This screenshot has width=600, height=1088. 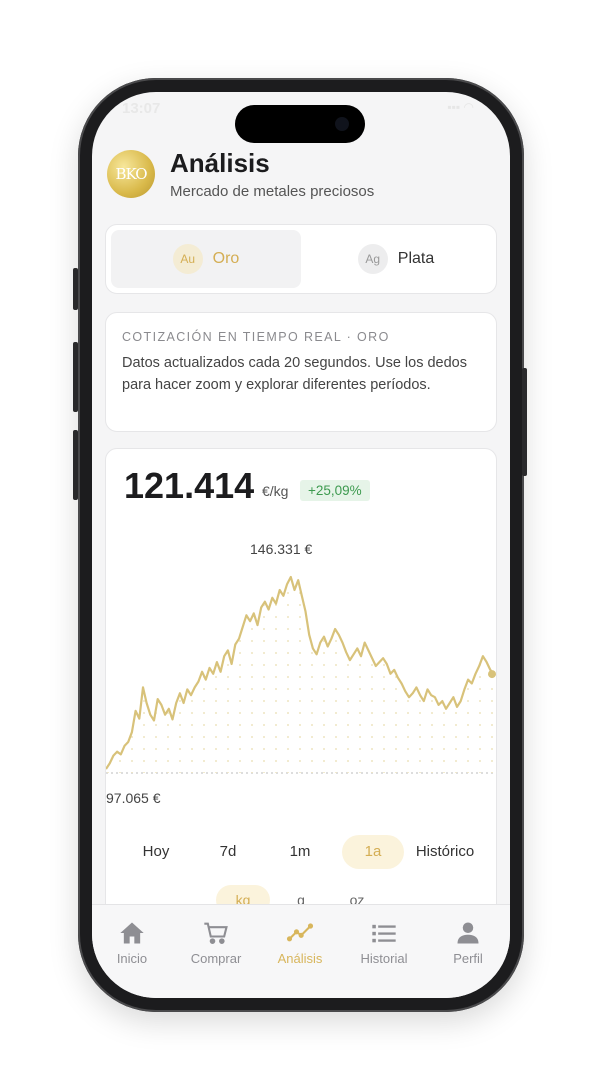 I want to click on action-button, so click(x=75, y=289).